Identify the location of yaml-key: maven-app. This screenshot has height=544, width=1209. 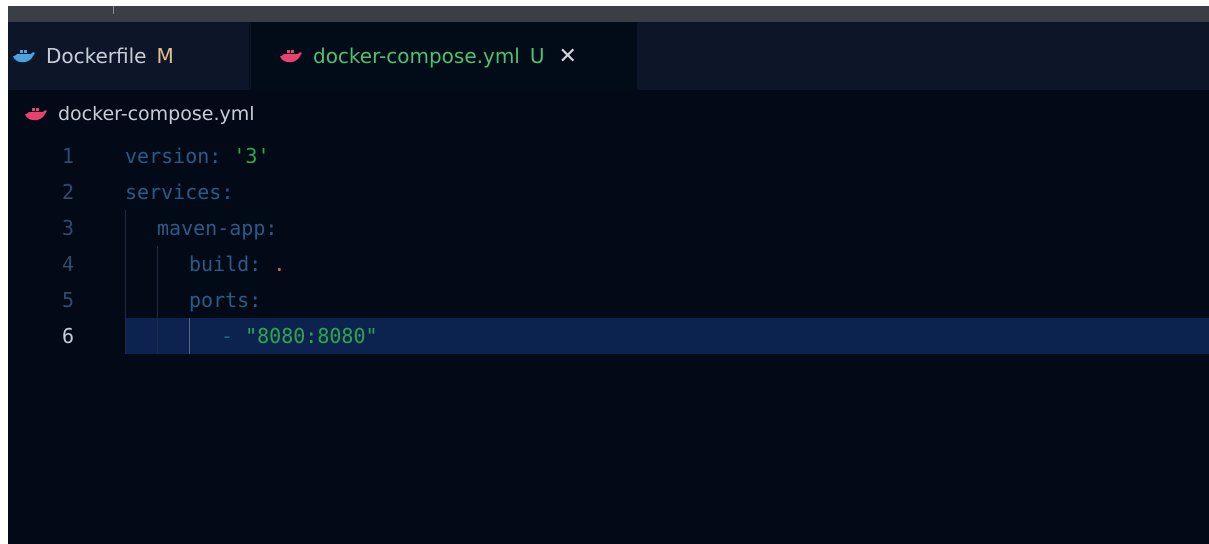
(211, 228).